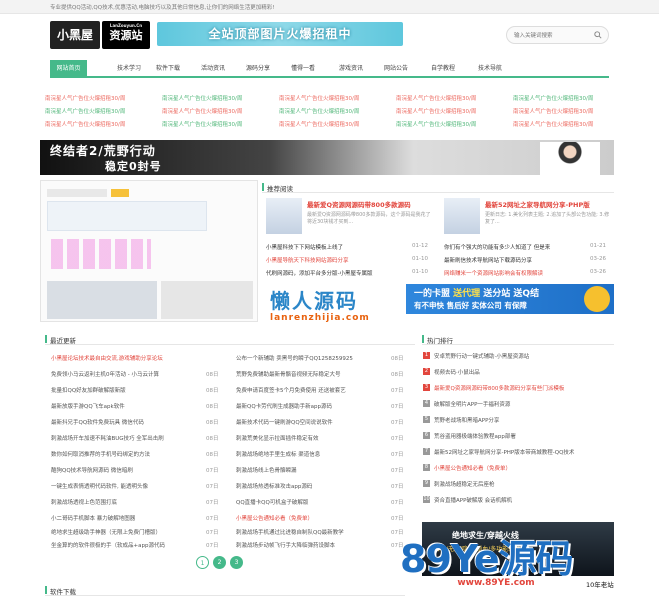 The image size is (659, 600). I want to click on recommend-left-thumbnail, so click(284, 216).